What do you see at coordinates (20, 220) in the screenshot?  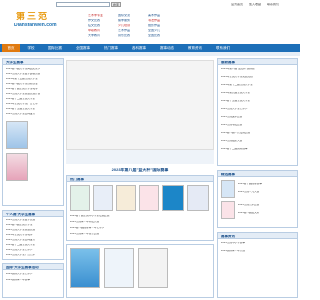 I see `list-item: 2023全国大学生数学竞赛` at bounding box center [20, 220].